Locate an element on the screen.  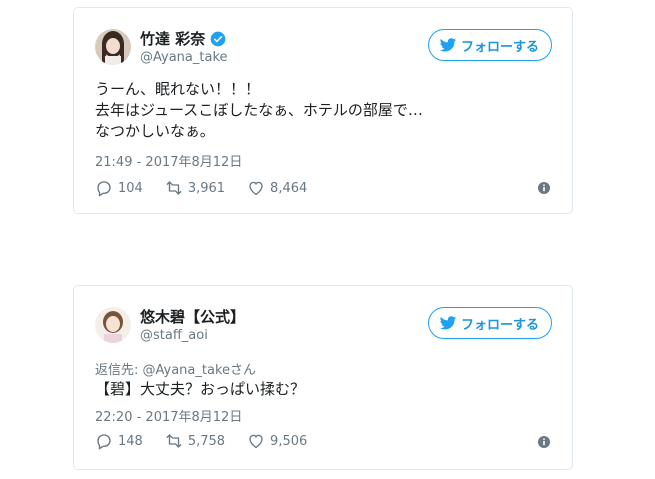
like-button: 8,464 is located at coordinates (277, 188).